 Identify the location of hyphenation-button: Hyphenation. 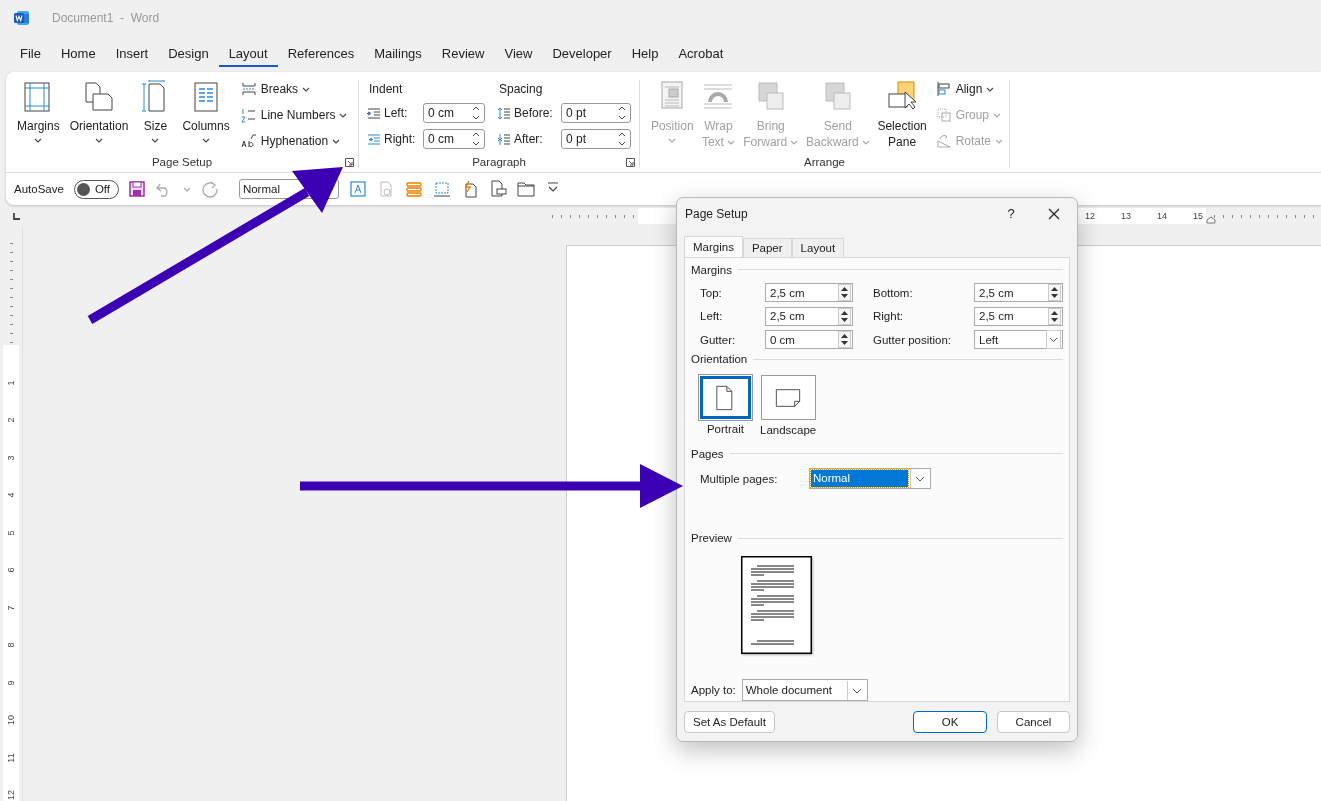
(294, 141).